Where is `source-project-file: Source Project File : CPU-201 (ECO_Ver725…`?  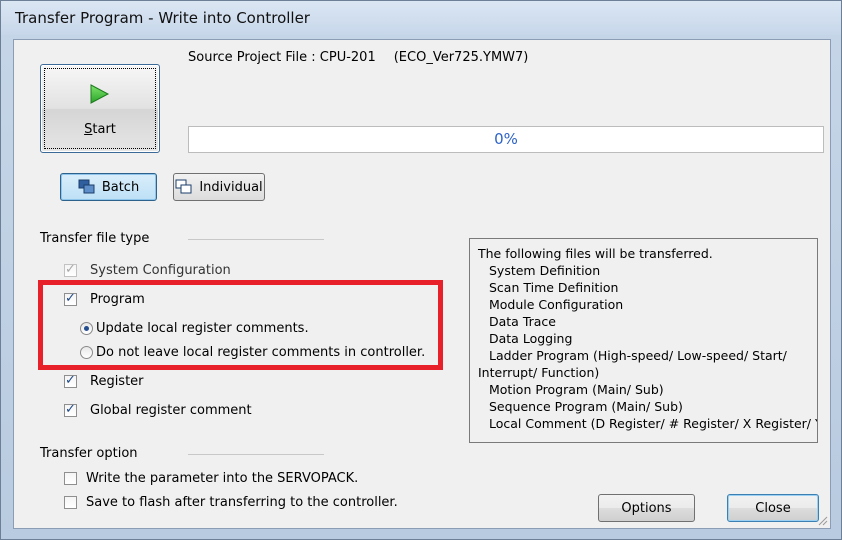 source-project-file: Source Project File : CPU-201 (ECO_Ver725… is located at coordinates (358, 57).